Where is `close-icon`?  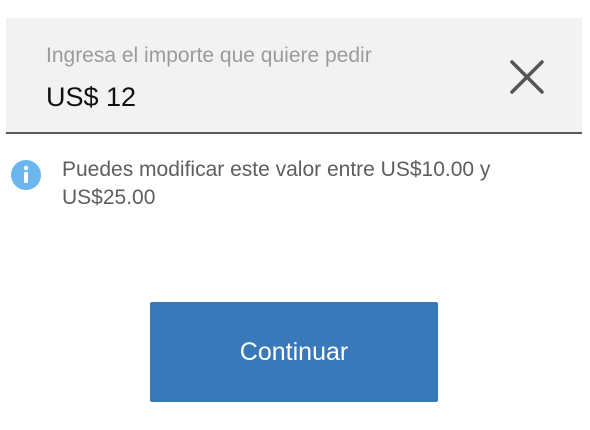
close-icon is located at coordinates (527, 77).